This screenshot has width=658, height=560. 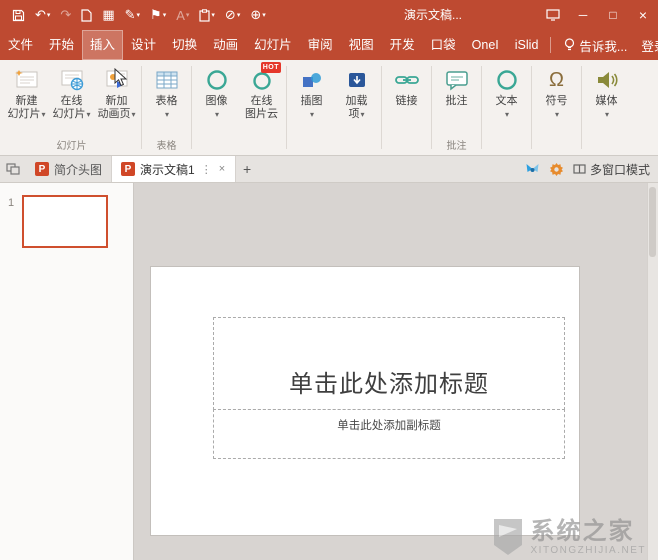 What do you see at coordinates (532, 169) in the screenshot?
I see `plugin-icon` at bounding box center [532, 169].